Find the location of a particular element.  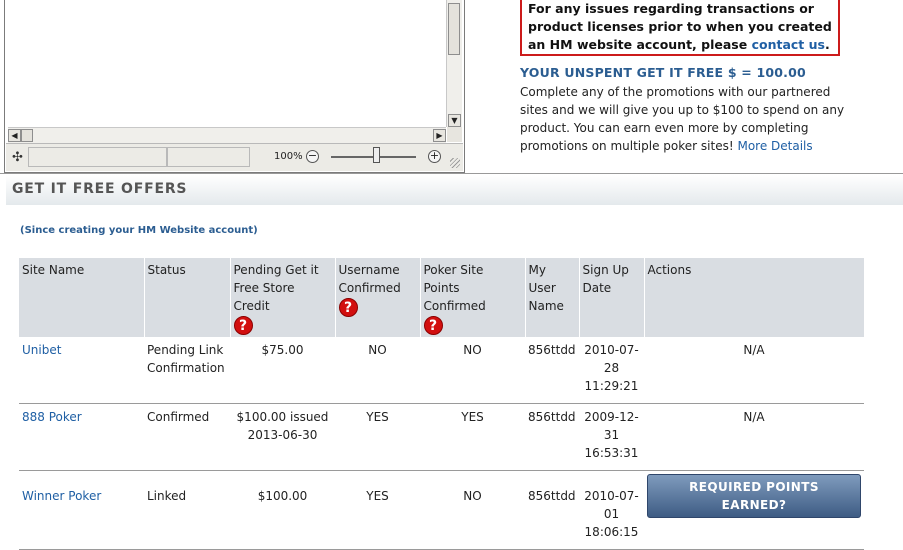

zoom-in-icon: + is located at coordinates (434, 156).